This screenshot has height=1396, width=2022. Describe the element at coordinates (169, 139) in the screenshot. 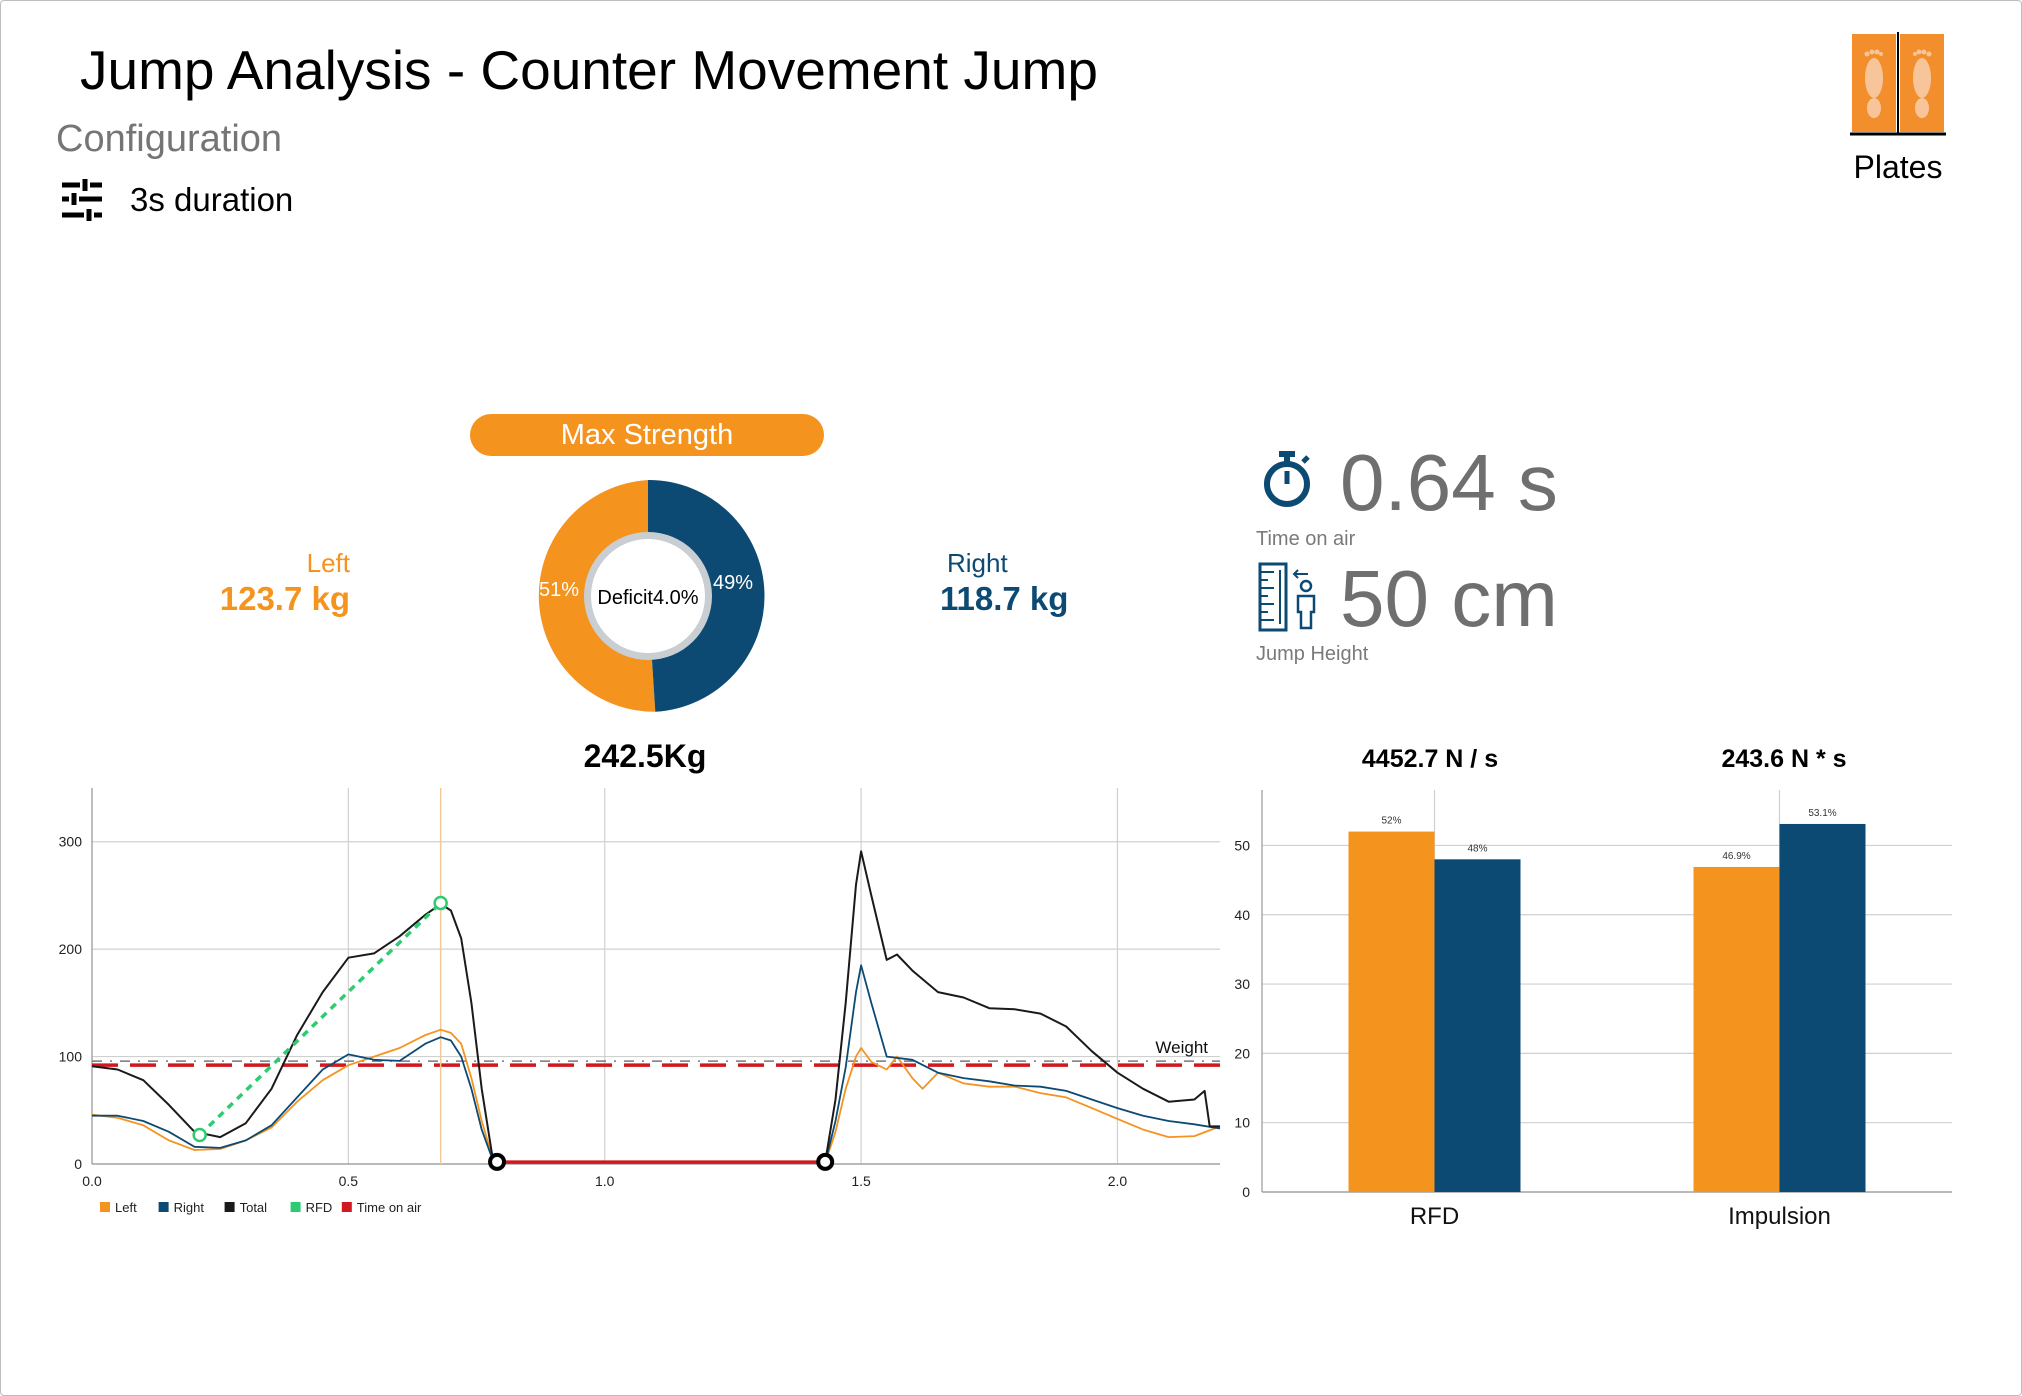

I see `configuration-label: Configuration` at that location.